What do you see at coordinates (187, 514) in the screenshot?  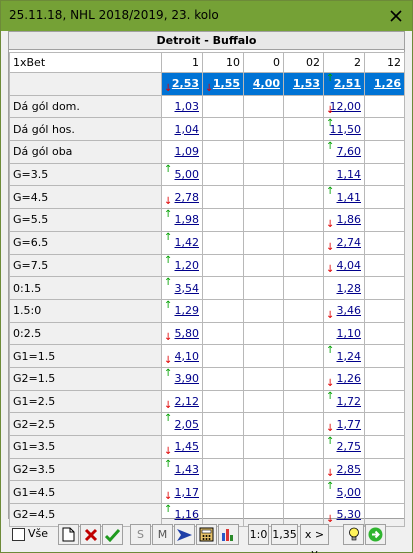 I see `odds-value: 1,16` at bounding box center [187, 514].